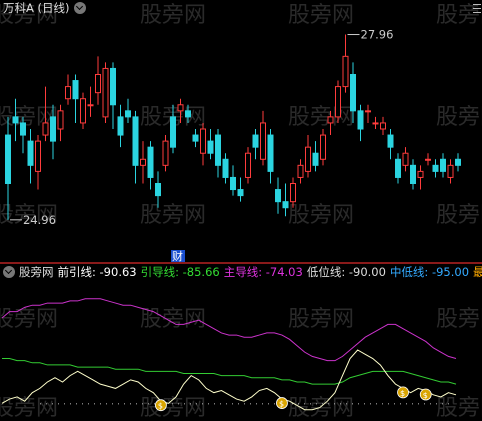  Describe the element at coordinates (475, 8) in the screenshot. I see `menu-icon` at that location.